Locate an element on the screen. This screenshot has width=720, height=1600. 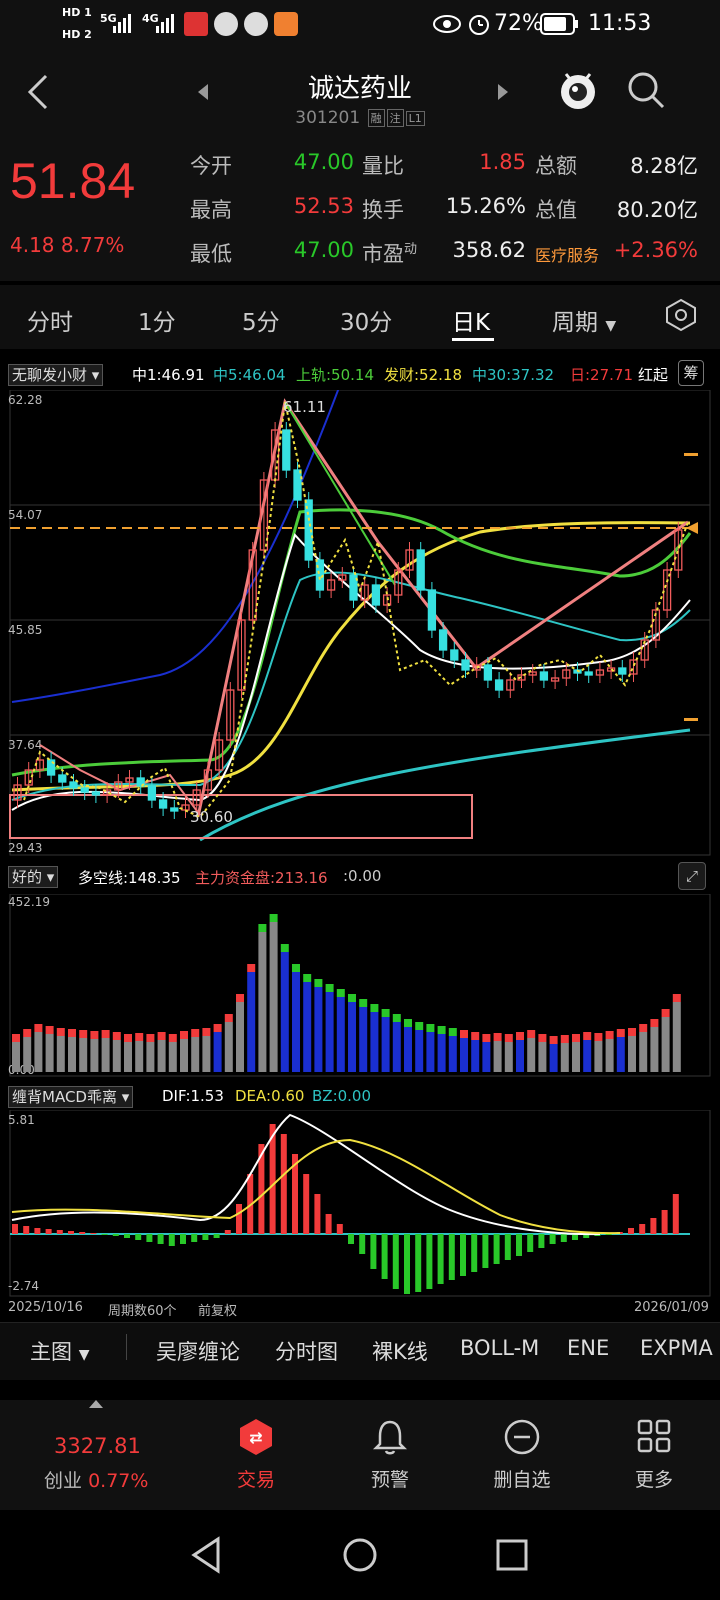
menu-expma: EXPMA is located at coordinates (676, 1348).